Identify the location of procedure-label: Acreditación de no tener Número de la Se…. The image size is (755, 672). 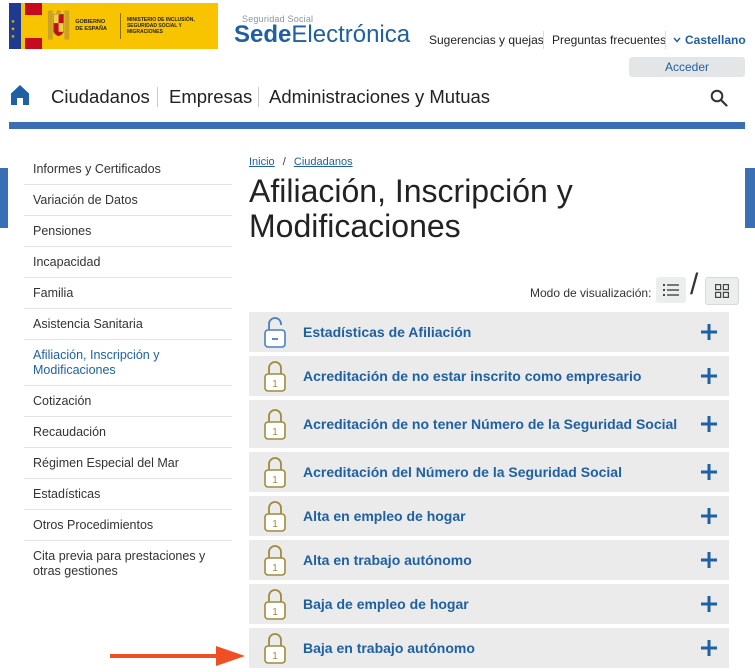
(490, 424).